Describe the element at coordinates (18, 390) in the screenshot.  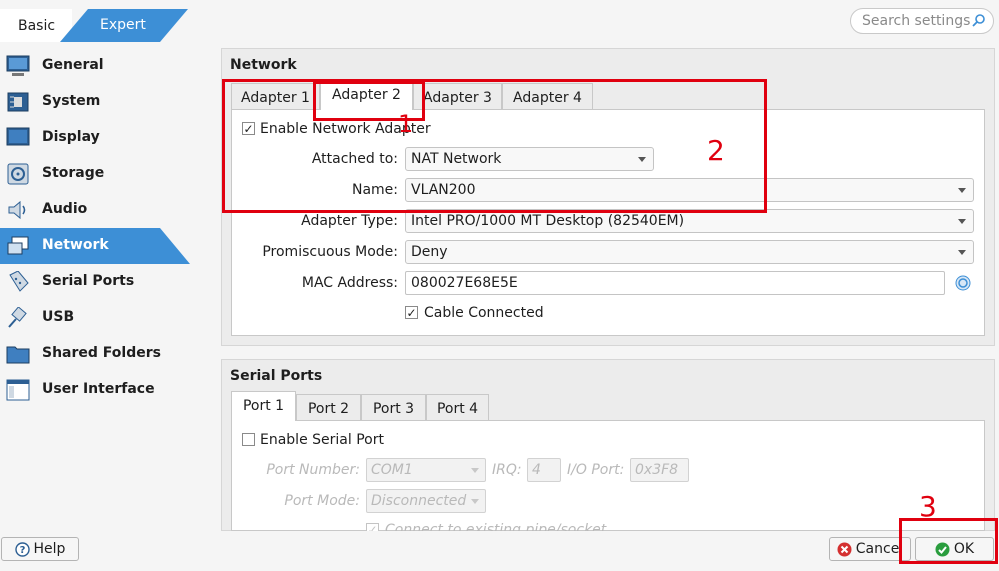
I see `window-icon` at that location.